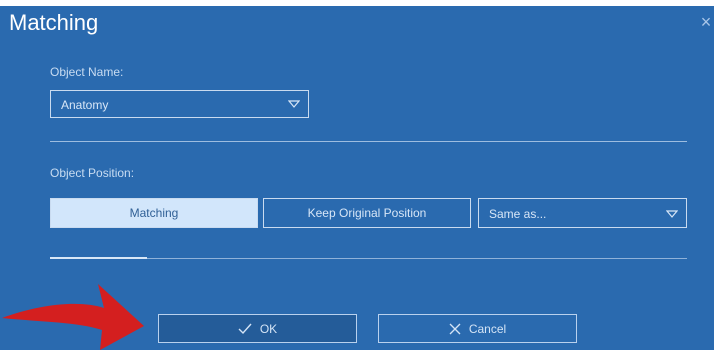 Image resolution: width=714 pixels, height=350 pixels. I want to click on object-name-value: Anatomy, so click(85, 105).